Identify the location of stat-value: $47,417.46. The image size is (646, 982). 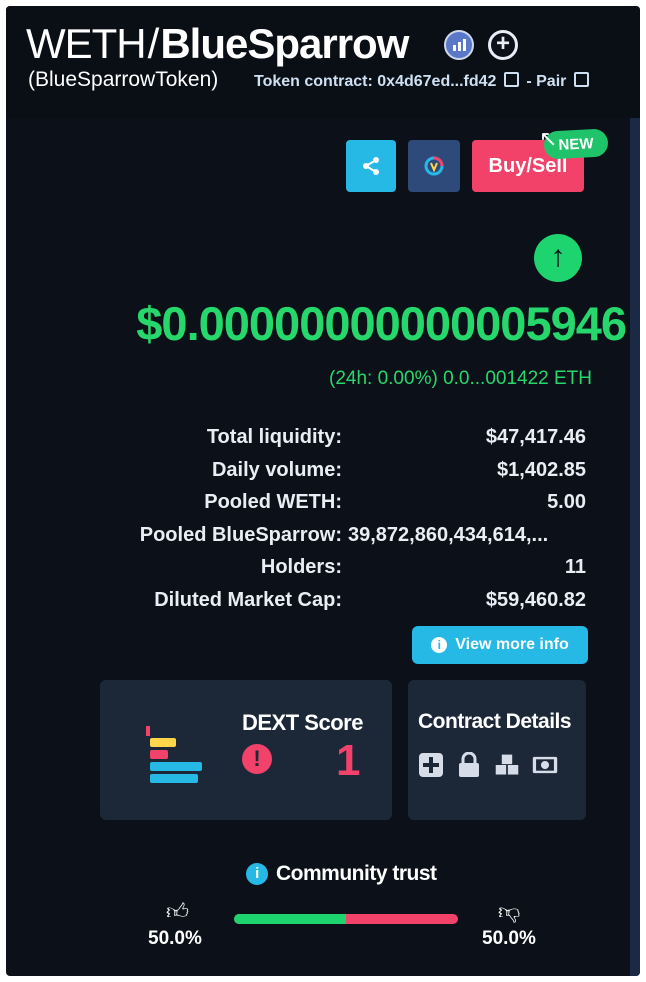
(535, 437).